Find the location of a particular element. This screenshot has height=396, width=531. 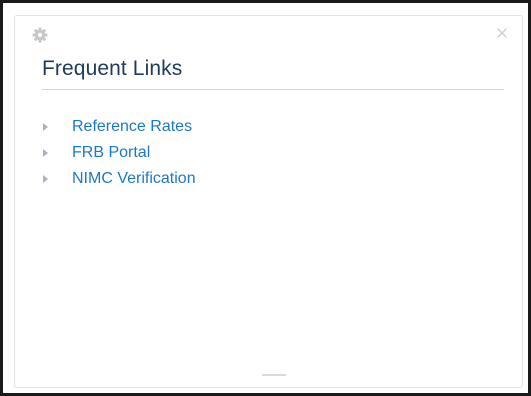

link-item-reference-rates: Reference Rates is located at coordinates (119, 127).